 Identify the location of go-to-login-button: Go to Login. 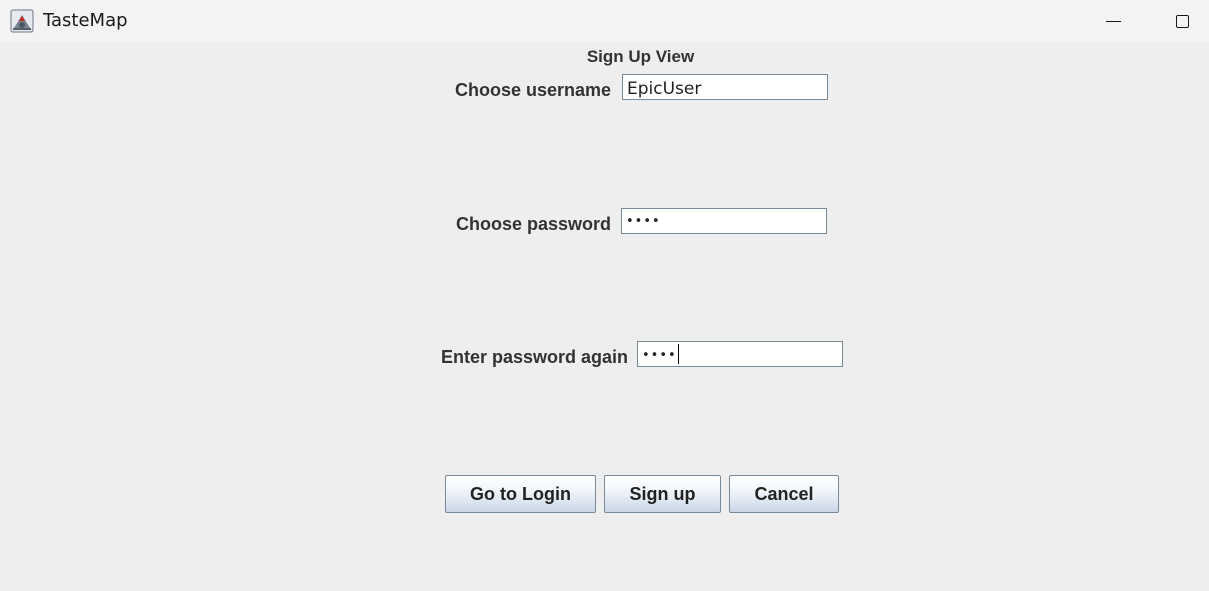
(520, 494).